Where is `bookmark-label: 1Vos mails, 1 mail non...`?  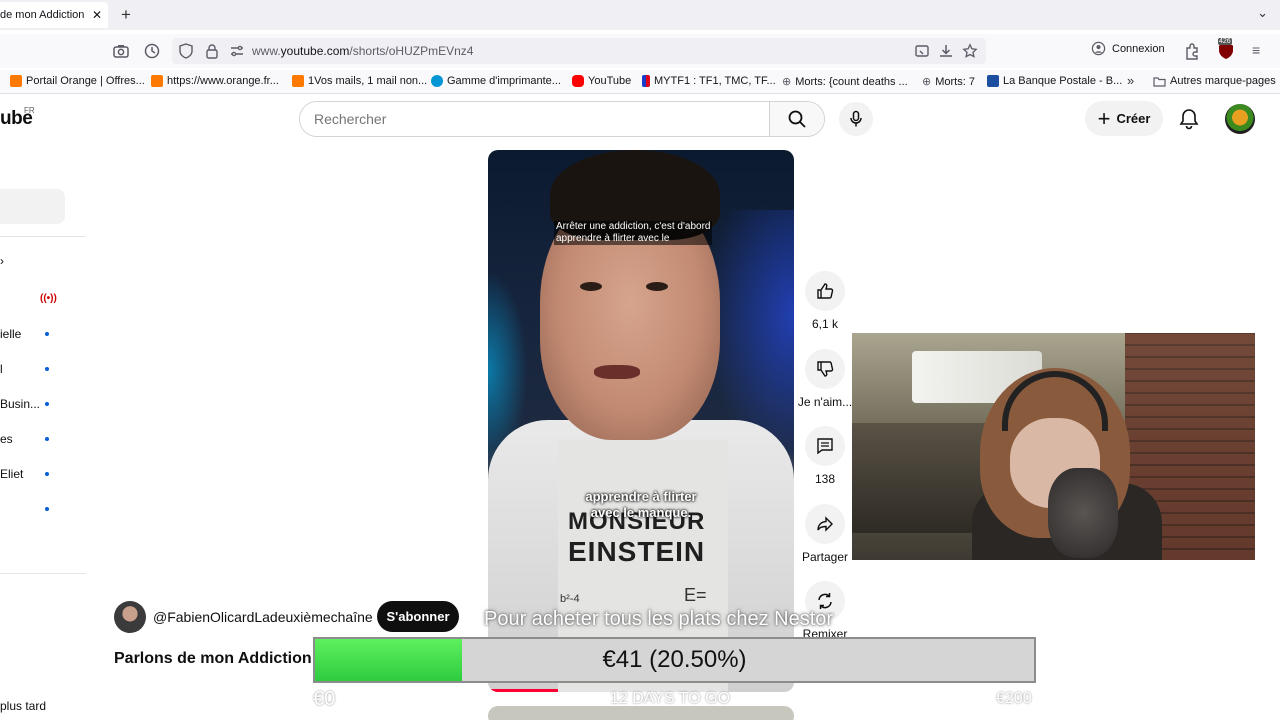 bookmark-label: 1Vos mails, 1 mail non... is located at coordinates (368, 81).